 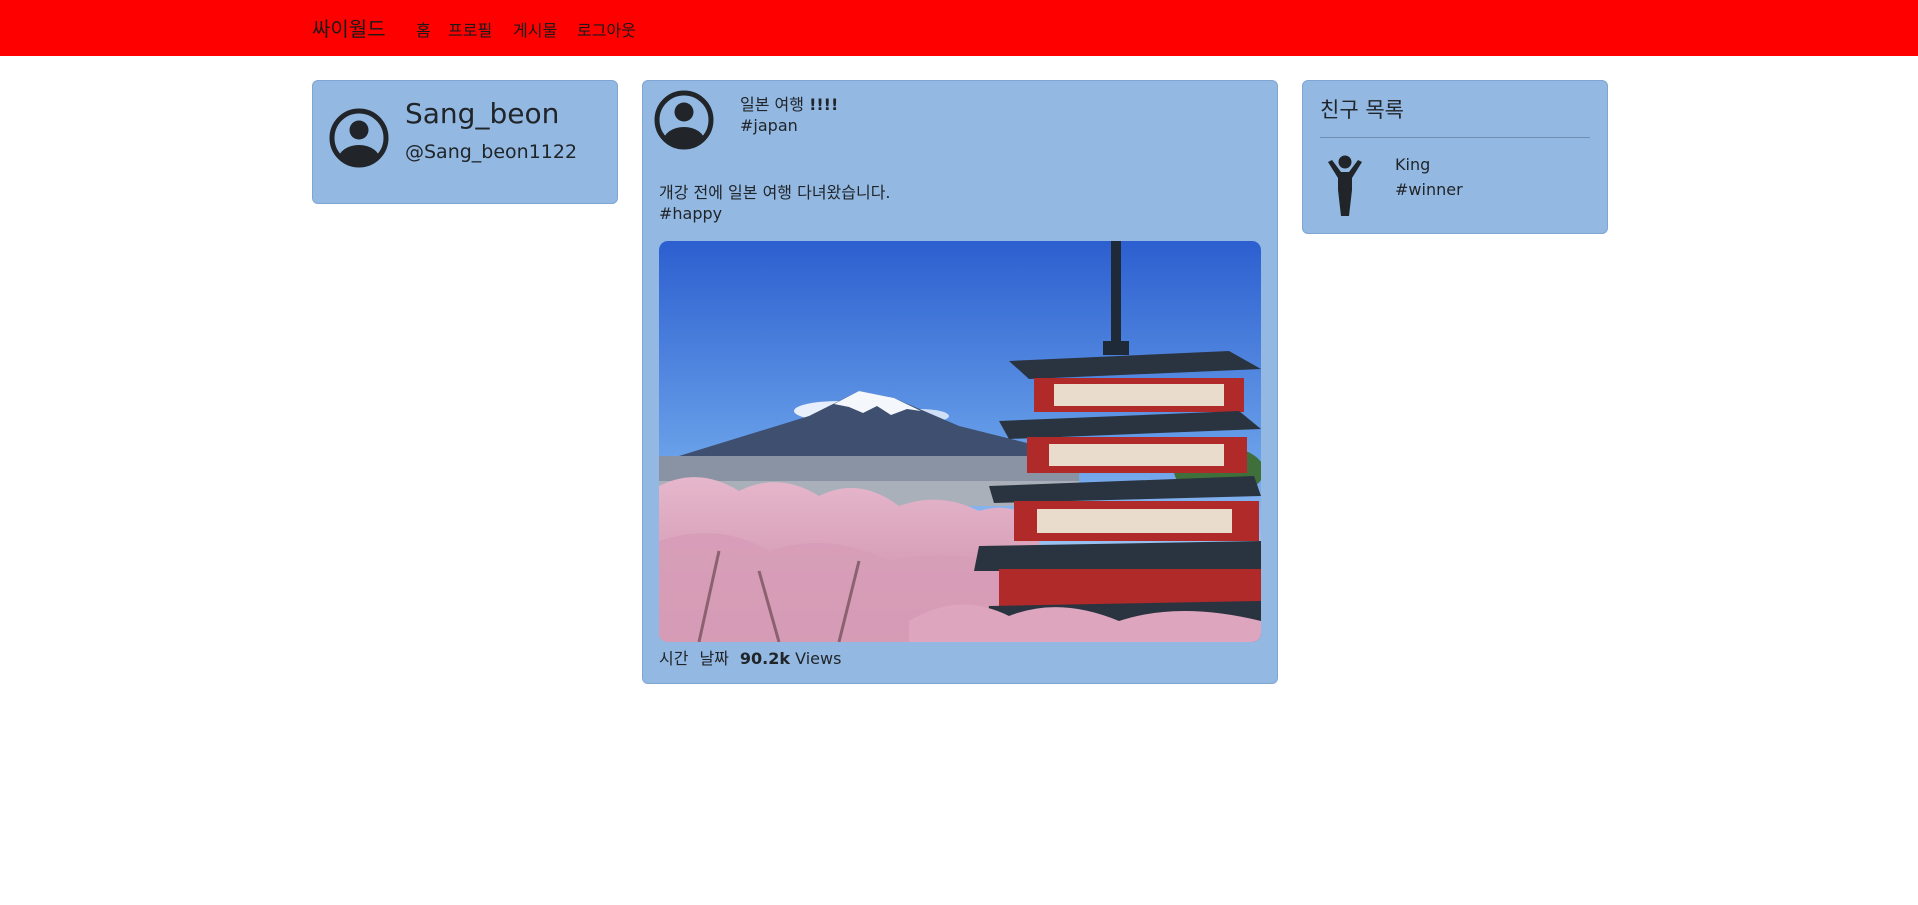 I want to click on post-views-count: 90.2k, so click(x=765, y=658).